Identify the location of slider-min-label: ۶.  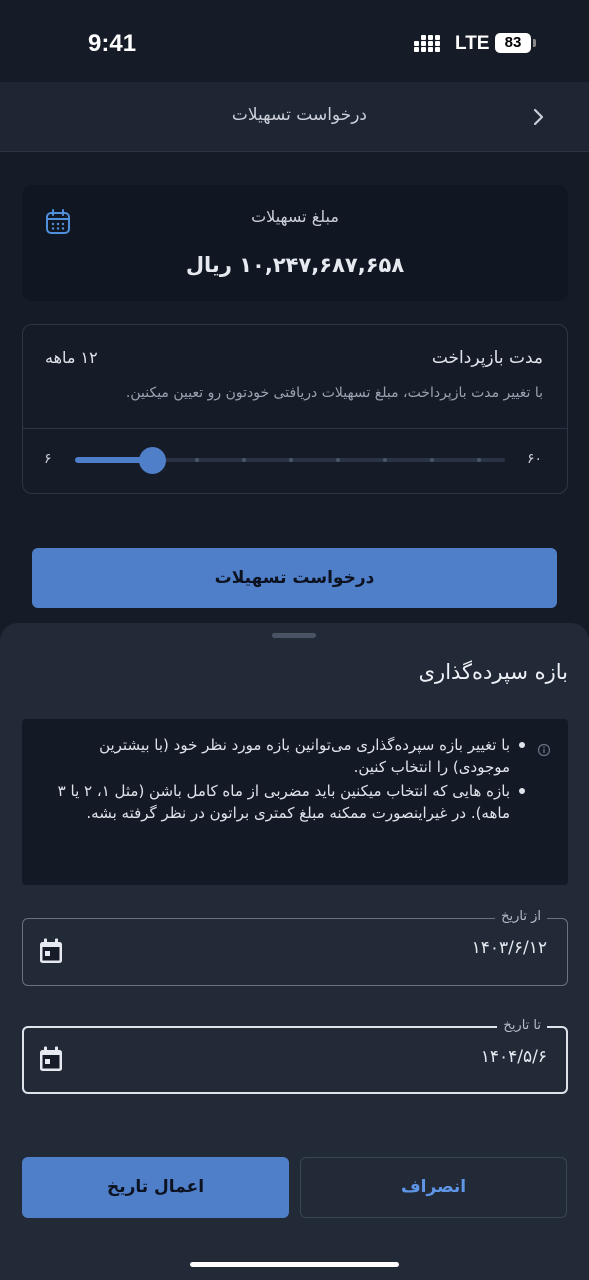
(48, 459).